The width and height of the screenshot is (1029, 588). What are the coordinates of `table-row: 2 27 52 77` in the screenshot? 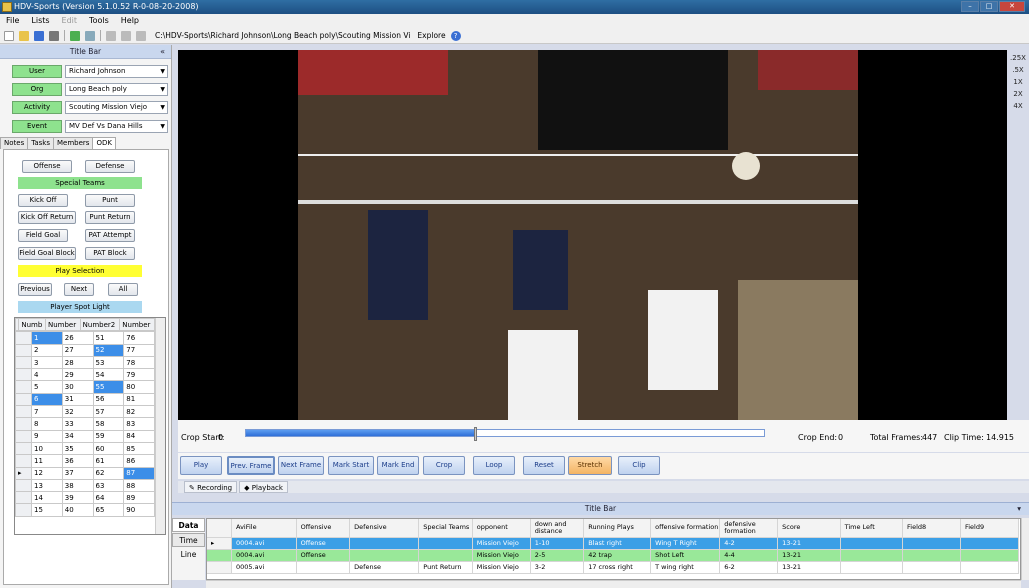 It's located at (85, 350).